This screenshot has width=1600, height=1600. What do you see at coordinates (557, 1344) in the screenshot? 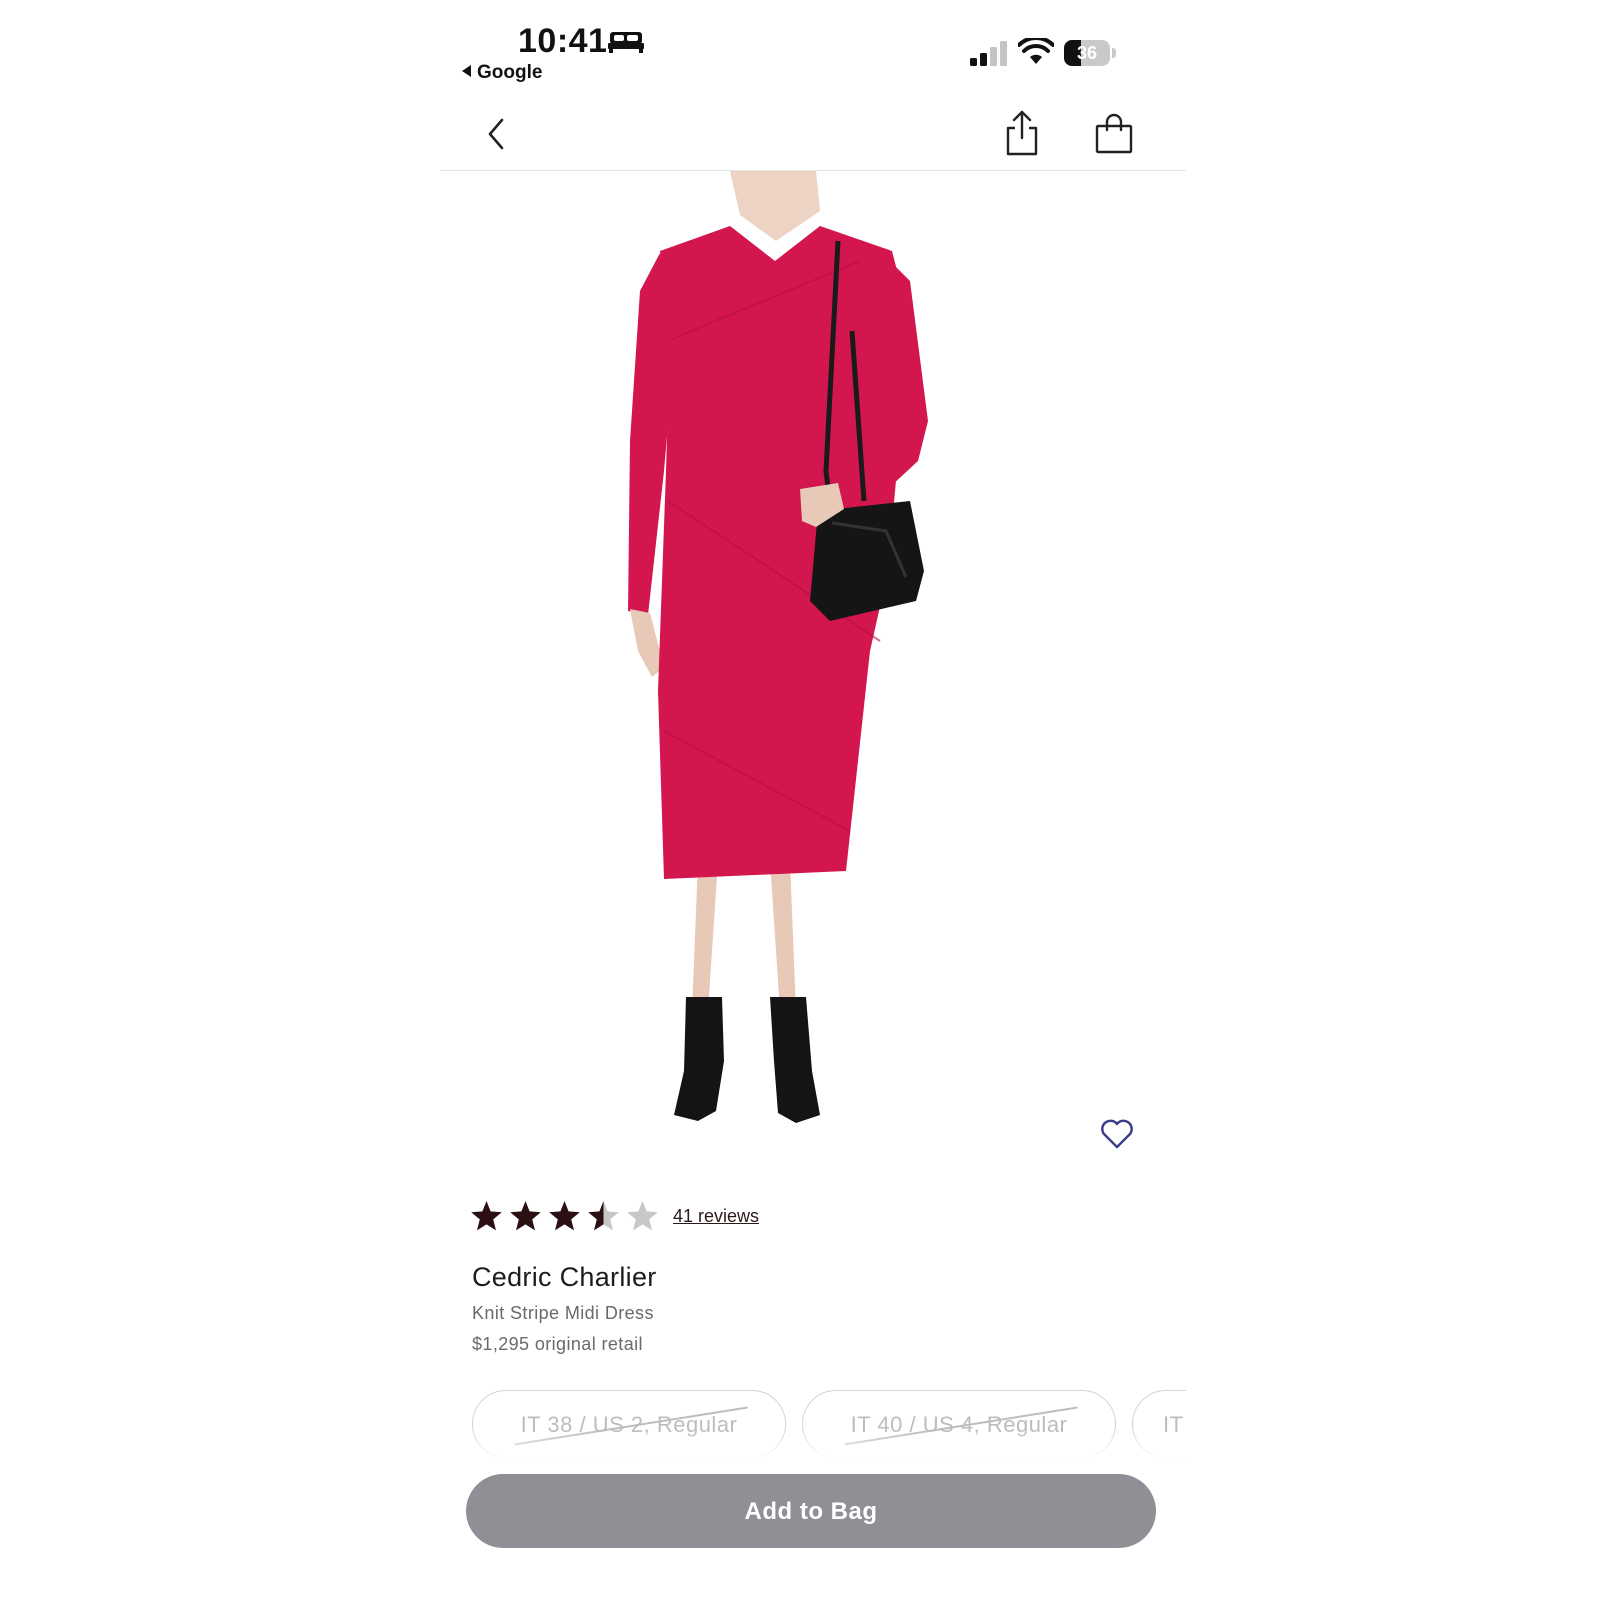
I see `product-price: $1,295 original retail` at bounding box center [557, 1344].